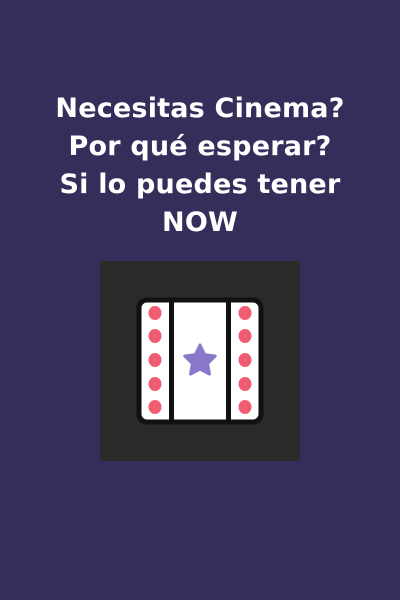 The width and height of the screenshot is (400, 600). Describe the element at coordinates (200, 146) in the screenshot. I see `headline-line-2: Por qué esperar?` at that location.